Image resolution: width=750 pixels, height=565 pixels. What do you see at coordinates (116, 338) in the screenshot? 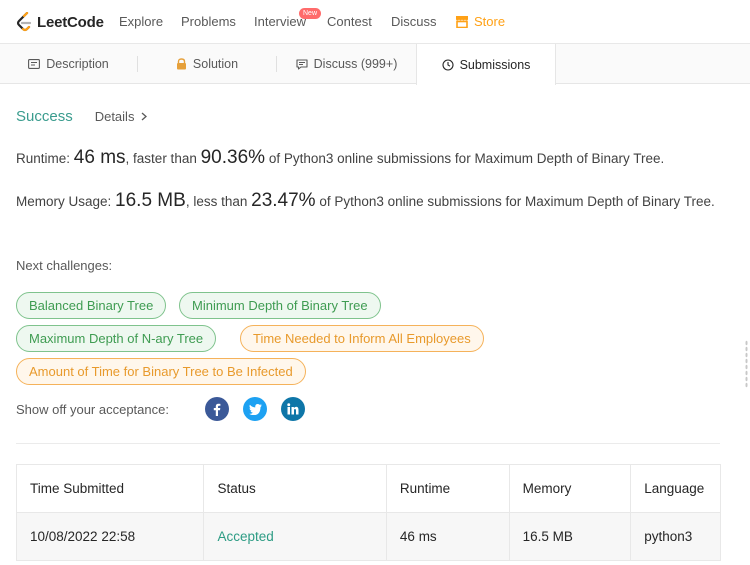
I see `challenge-chip: Maximum Depth of N-ary Tree` at bounding box center [116, 338].